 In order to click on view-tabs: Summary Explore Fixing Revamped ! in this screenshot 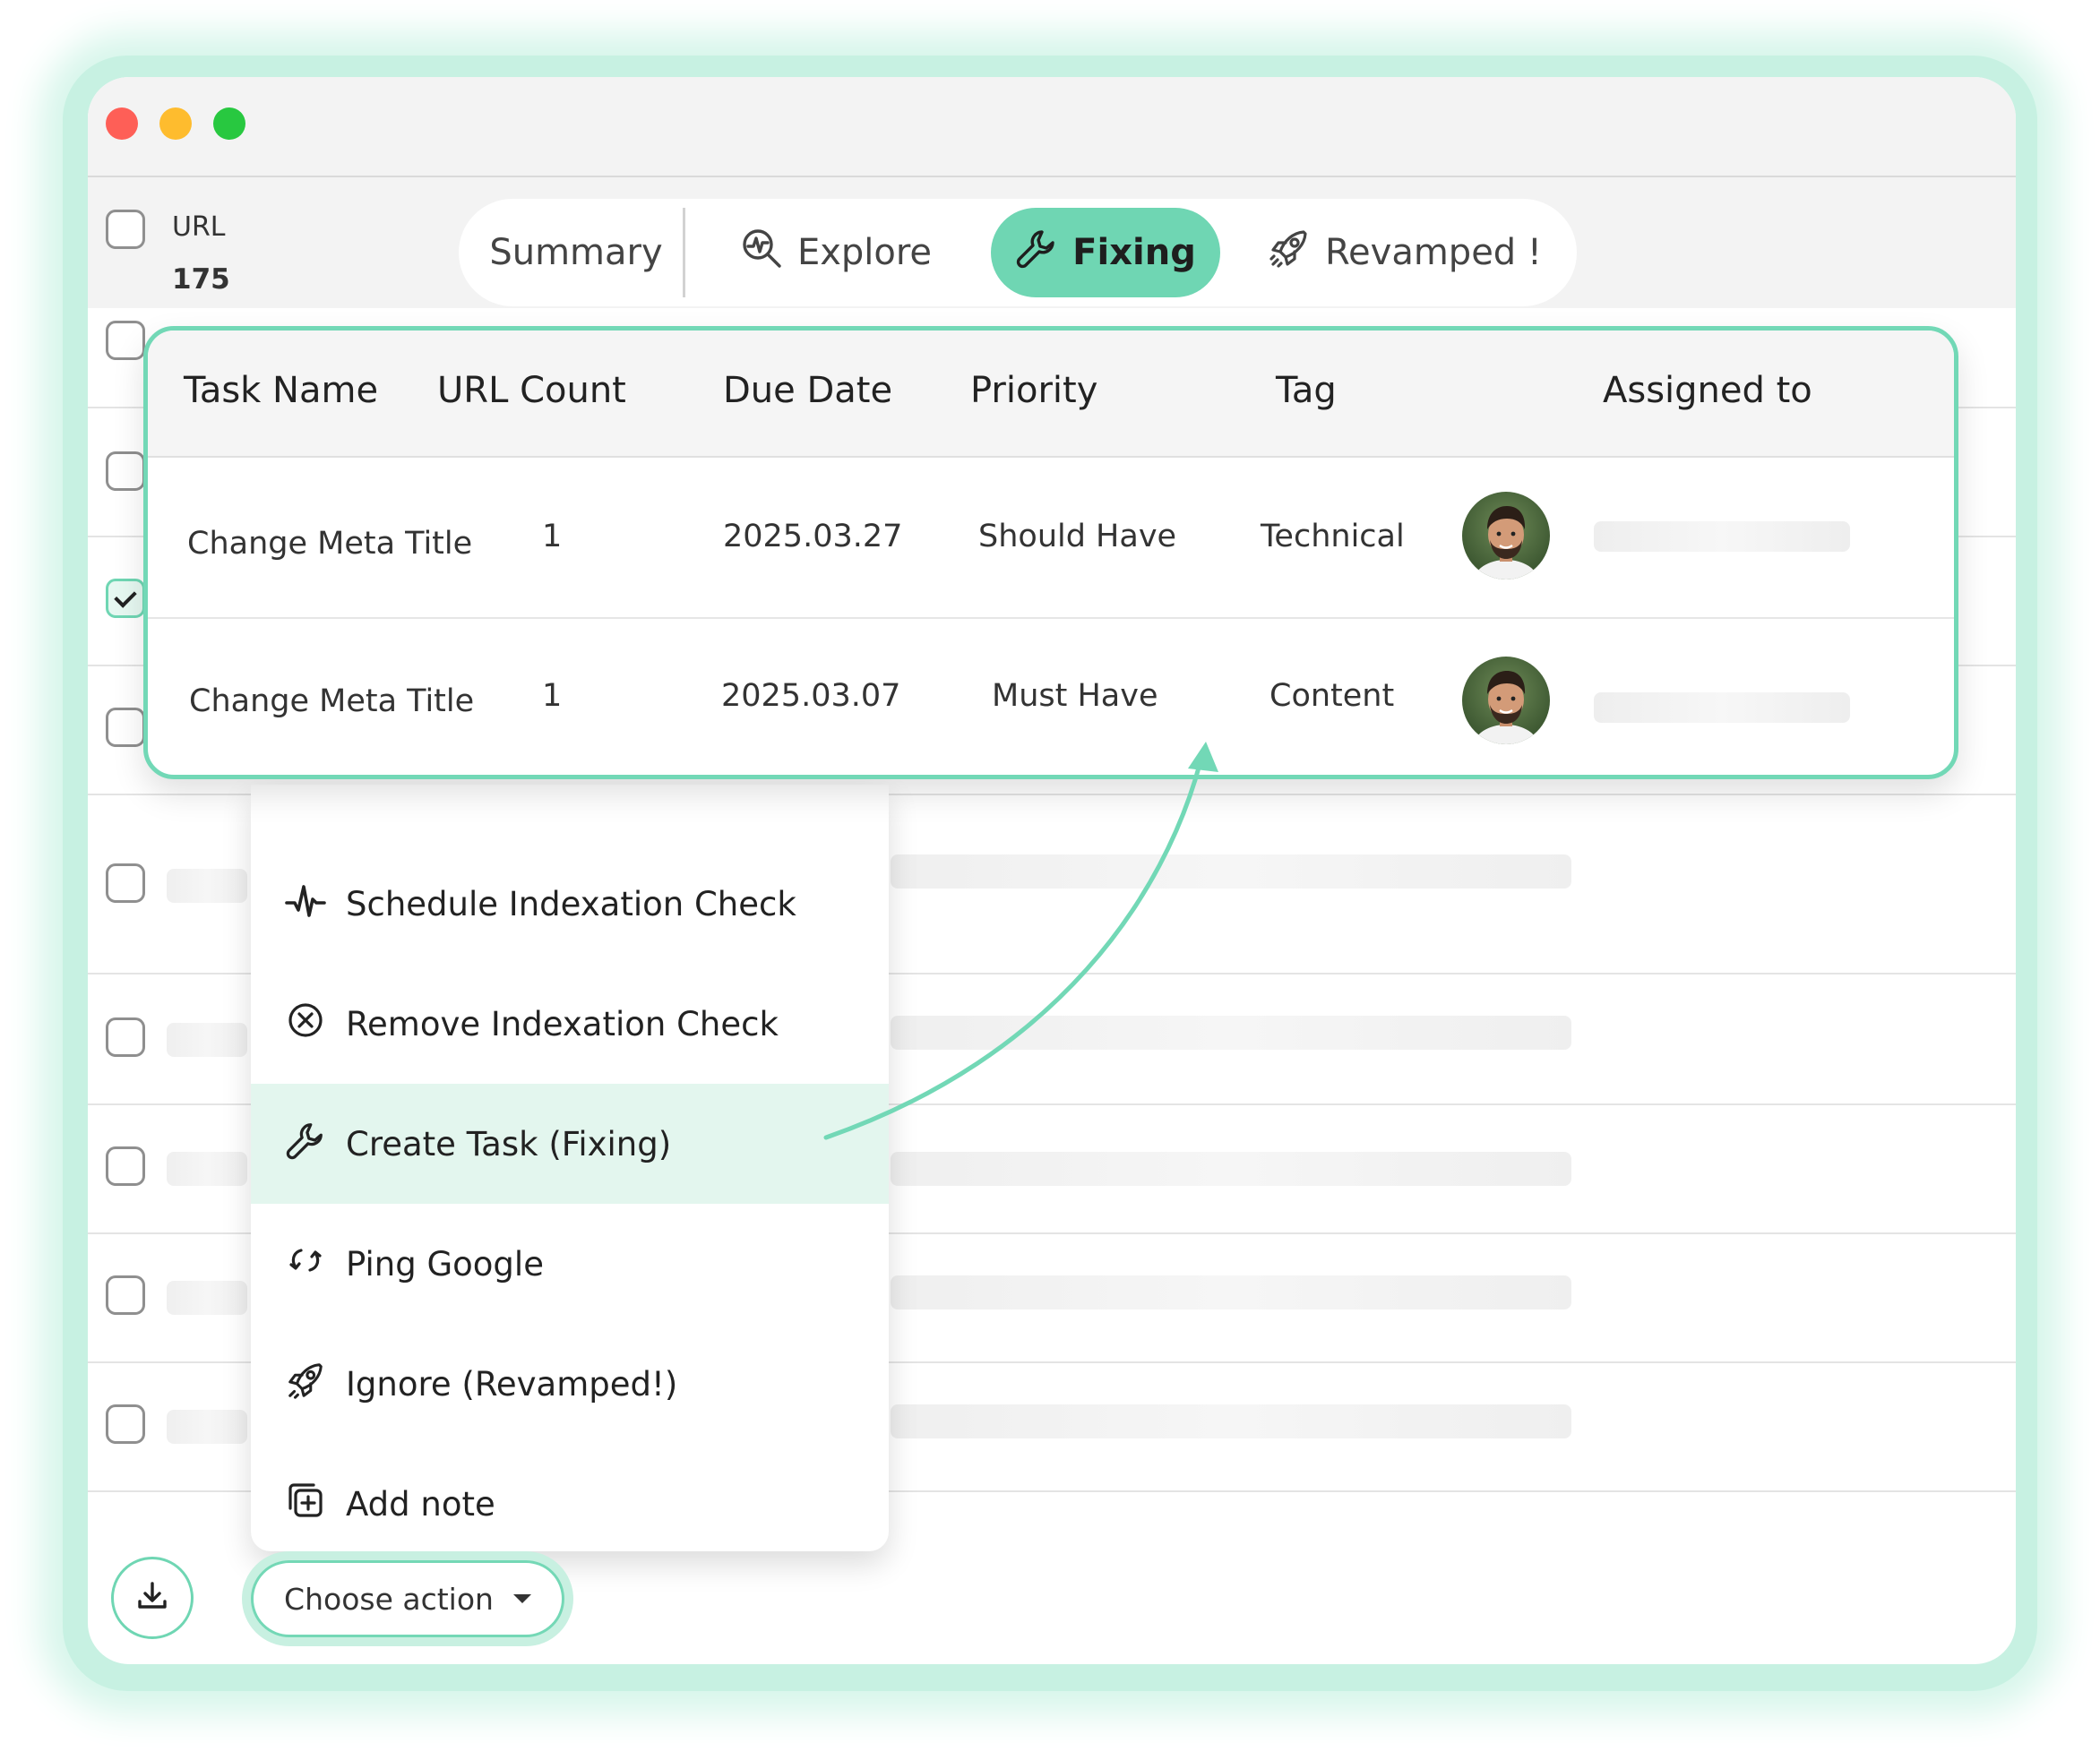, I will do `click(1018, 252)`.